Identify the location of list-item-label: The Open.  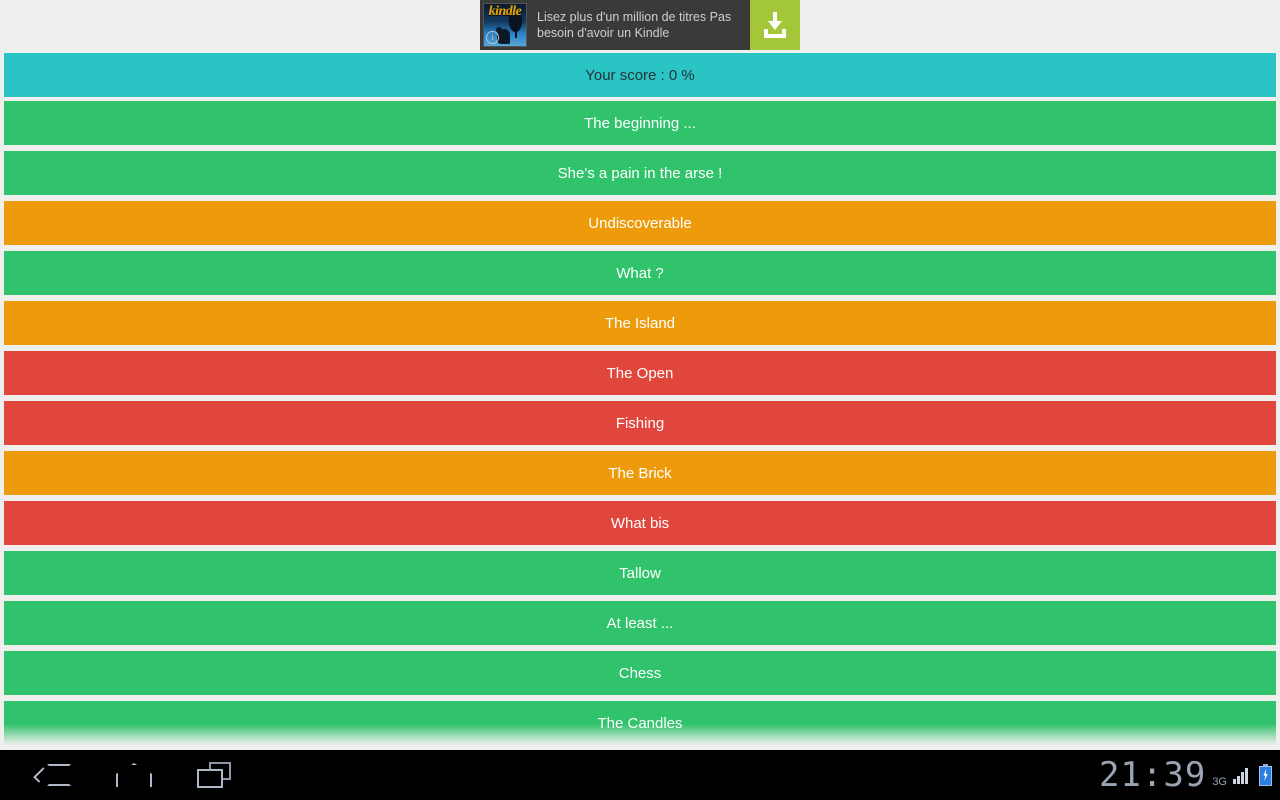
(640, 373).